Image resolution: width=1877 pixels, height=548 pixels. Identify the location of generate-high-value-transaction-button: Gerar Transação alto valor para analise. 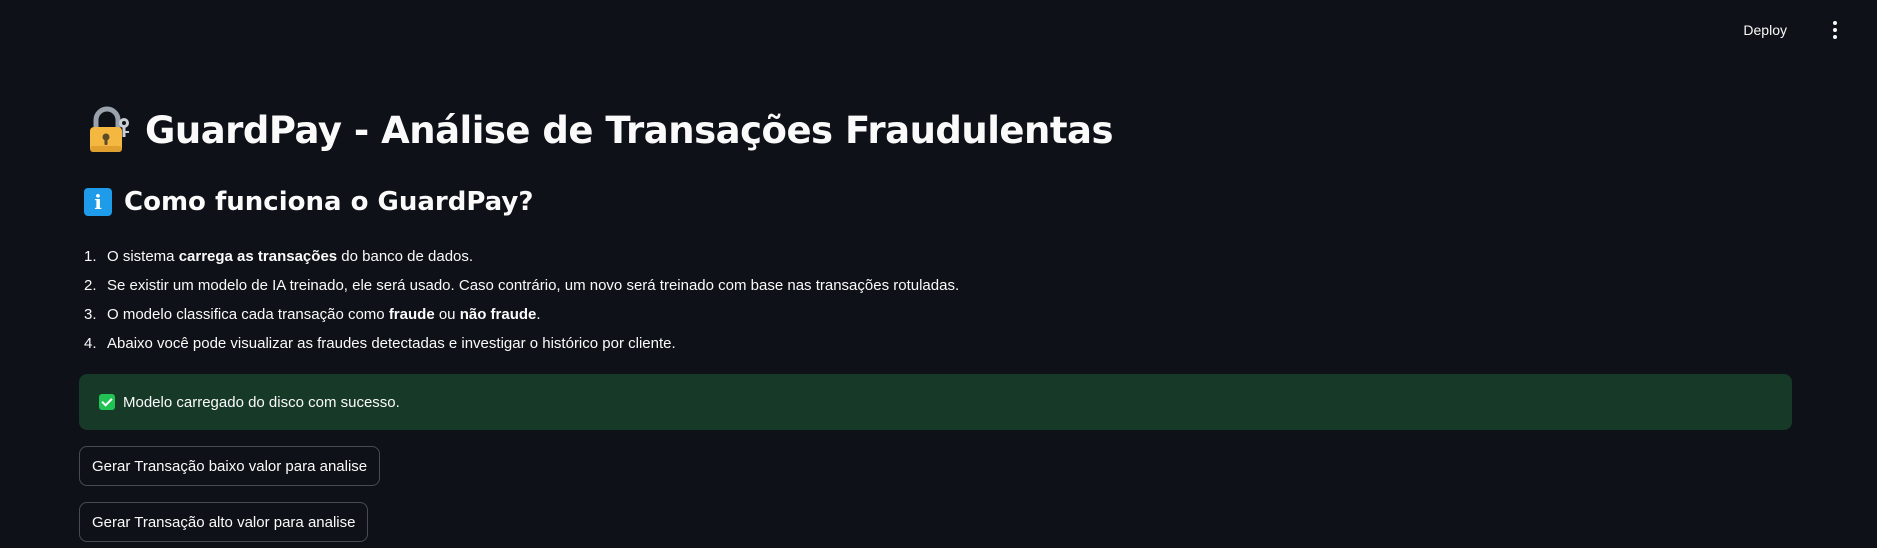
(224, 522).